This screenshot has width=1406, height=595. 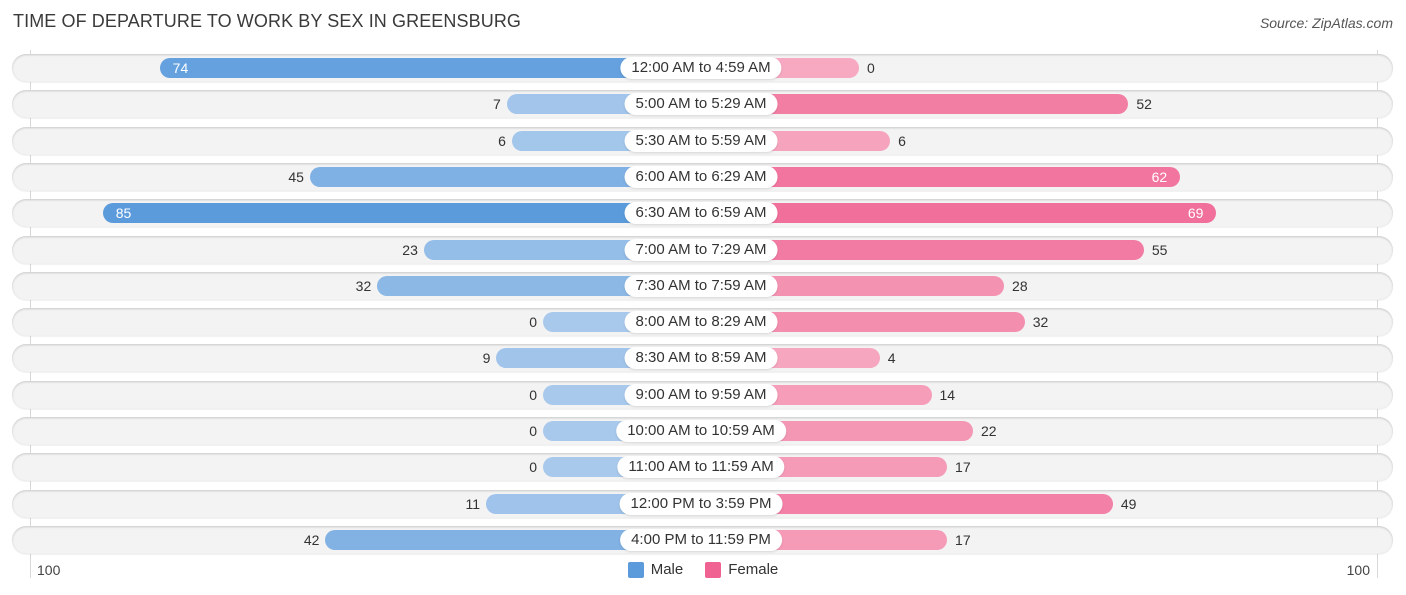 What do you see at coordinates (311, 539) in the screenshot?
I see `value-label-male: 42` at bounding box center [311, 539].